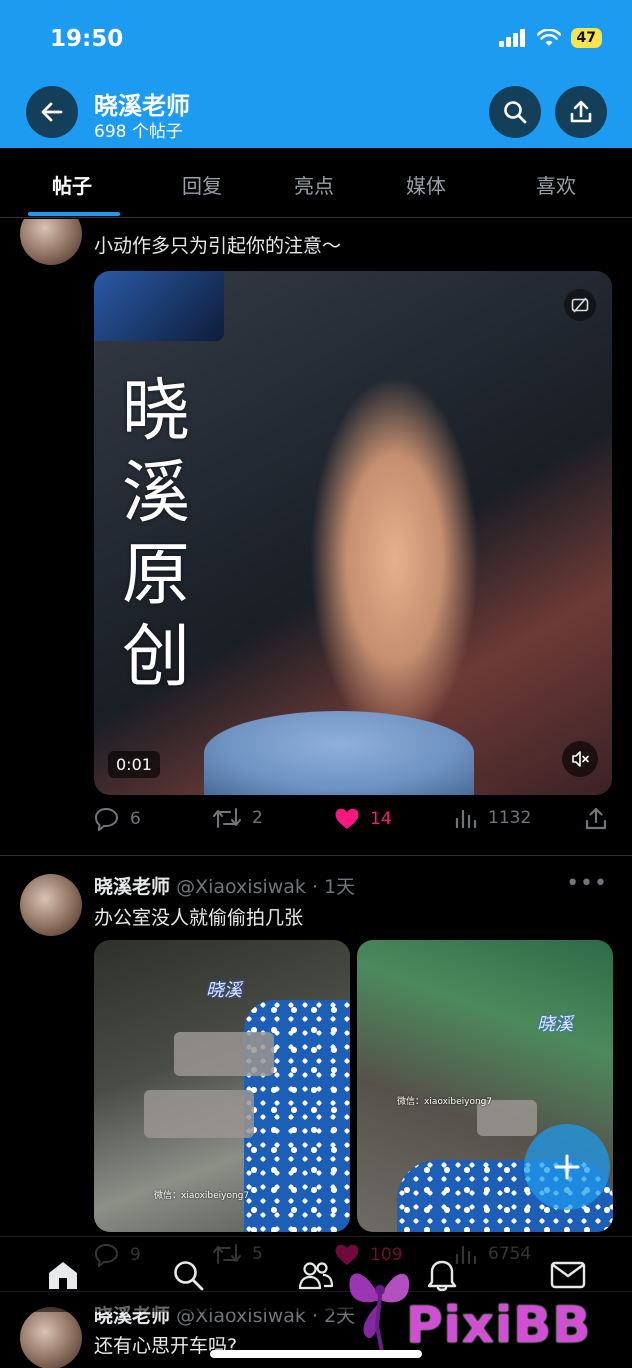  Describe the element at coordinates (134, 764) in the screenshot. I see `video-duration: 0:01` at that location.